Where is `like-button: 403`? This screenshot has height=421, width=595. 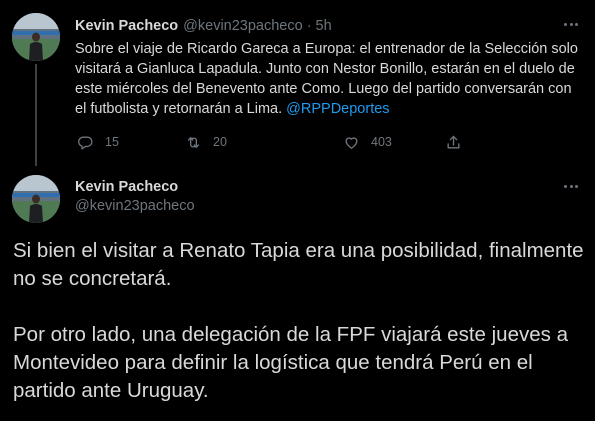 like-button: 403 is located at coordinates (367, 142).